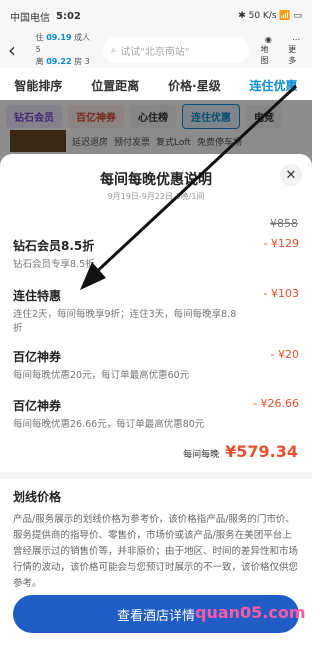 This screenshot has height=645, width=320. Describe the element at coordinates (101, 375) in the screenshot. I see `discount-desc: 每间每晚优惠20元，每订单最高优惠60元` at that location.